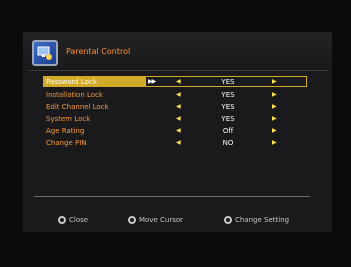 Image resolution: width=351 pixels, height=267 pixels. I want to click on exit-button-icon, so click(62, 219).